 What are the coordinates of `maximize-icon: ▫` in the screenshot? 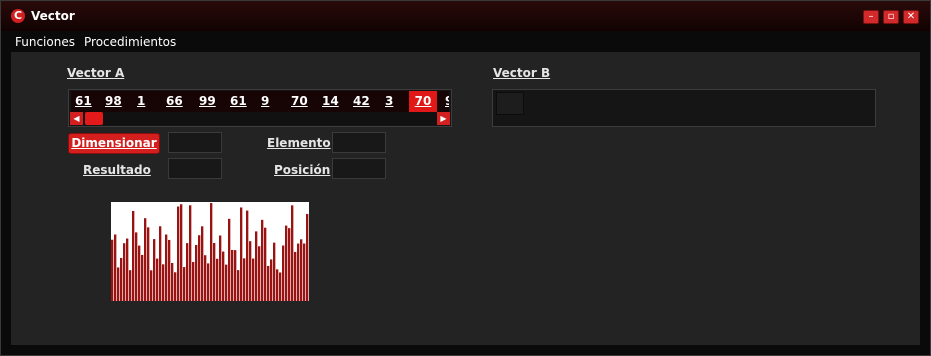 It's located at (891, 16).